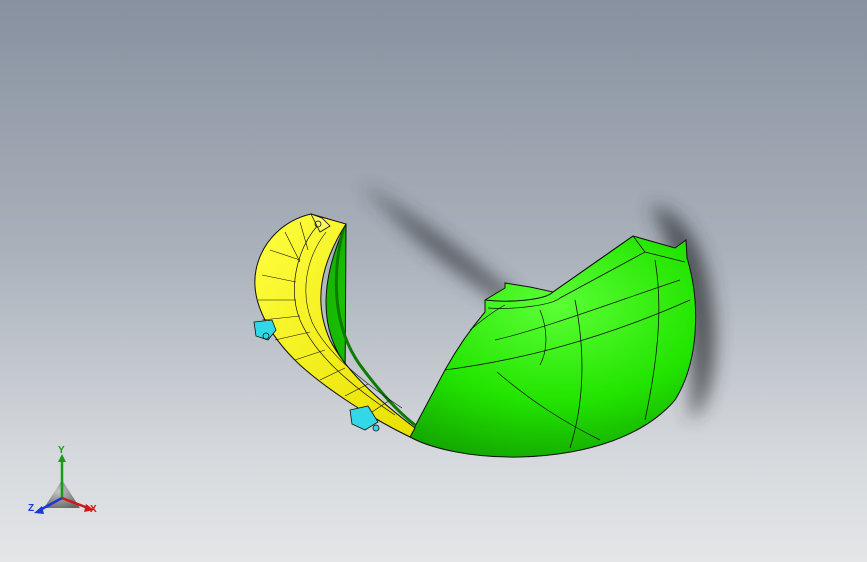 This screenshot has width=867, height=562. I want to click on y-axis-label: Y, so click(61, 450).